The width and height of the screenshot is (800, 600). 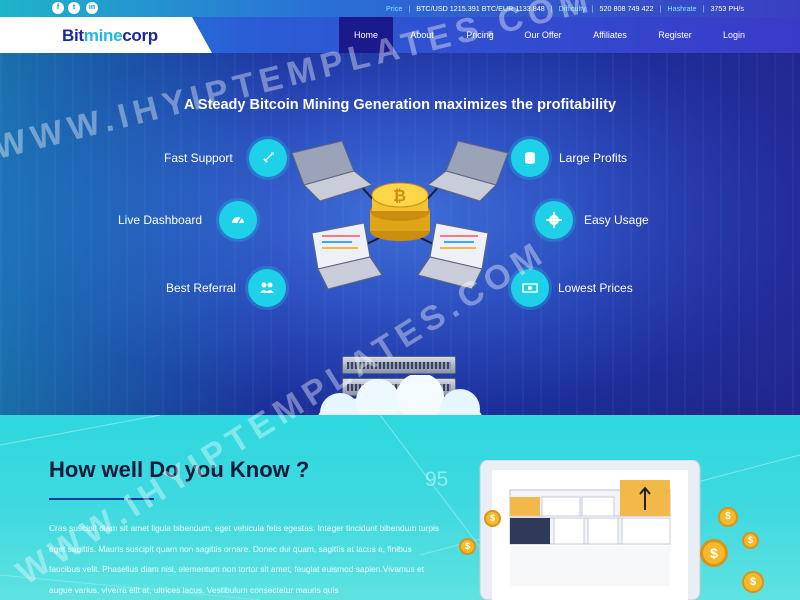 I want to click on feature-fast-support-label: Fast Support, so click(x=198, y=158).